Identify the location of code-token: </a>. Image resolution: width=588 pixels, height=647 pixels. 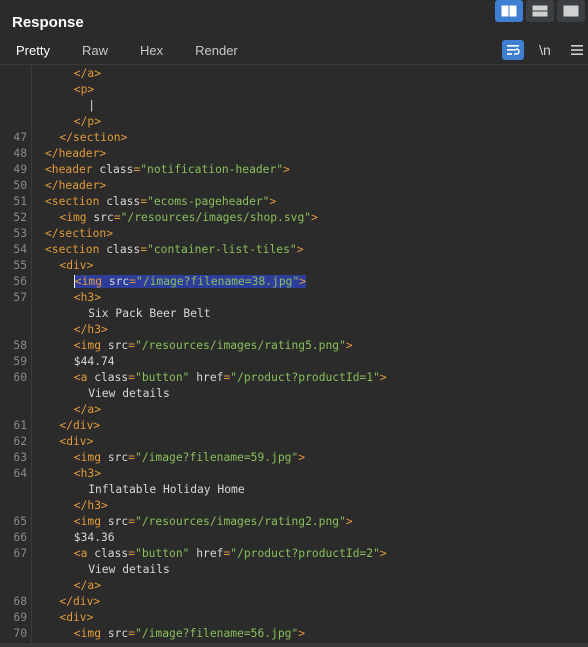
(87, 409).